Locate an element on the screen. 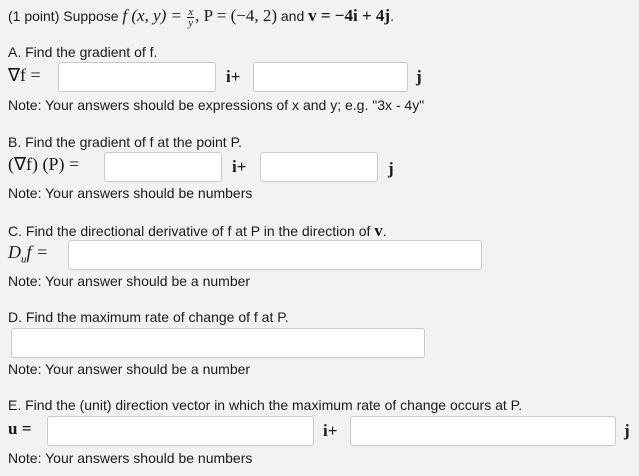 The height and width of the screenshot is (476, 639). part-c-answer is located at coordinates (275, 255).